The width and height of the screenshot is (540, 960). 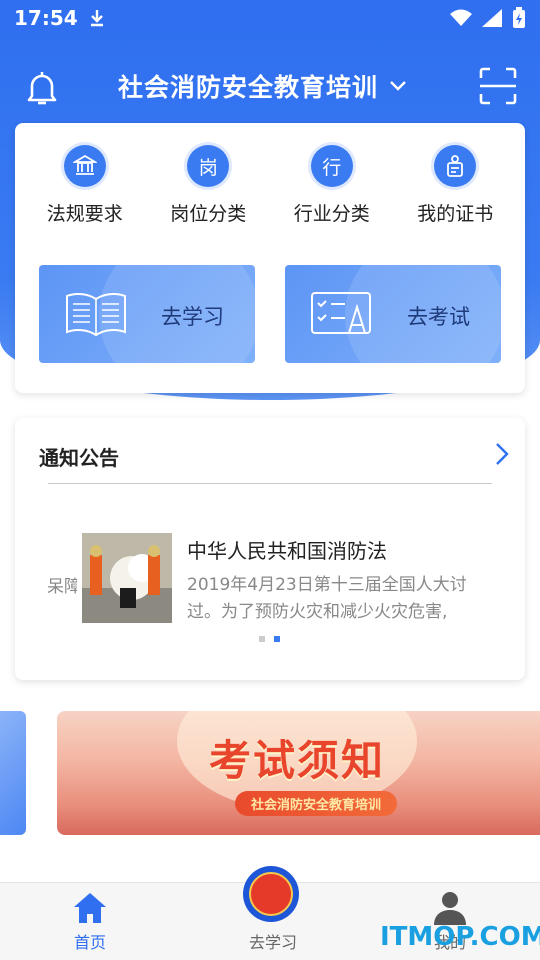 I want to click on category-row: 法规要求 岗 岗位分类 行 行业分类 我的证书, so click(x=270, y=185).